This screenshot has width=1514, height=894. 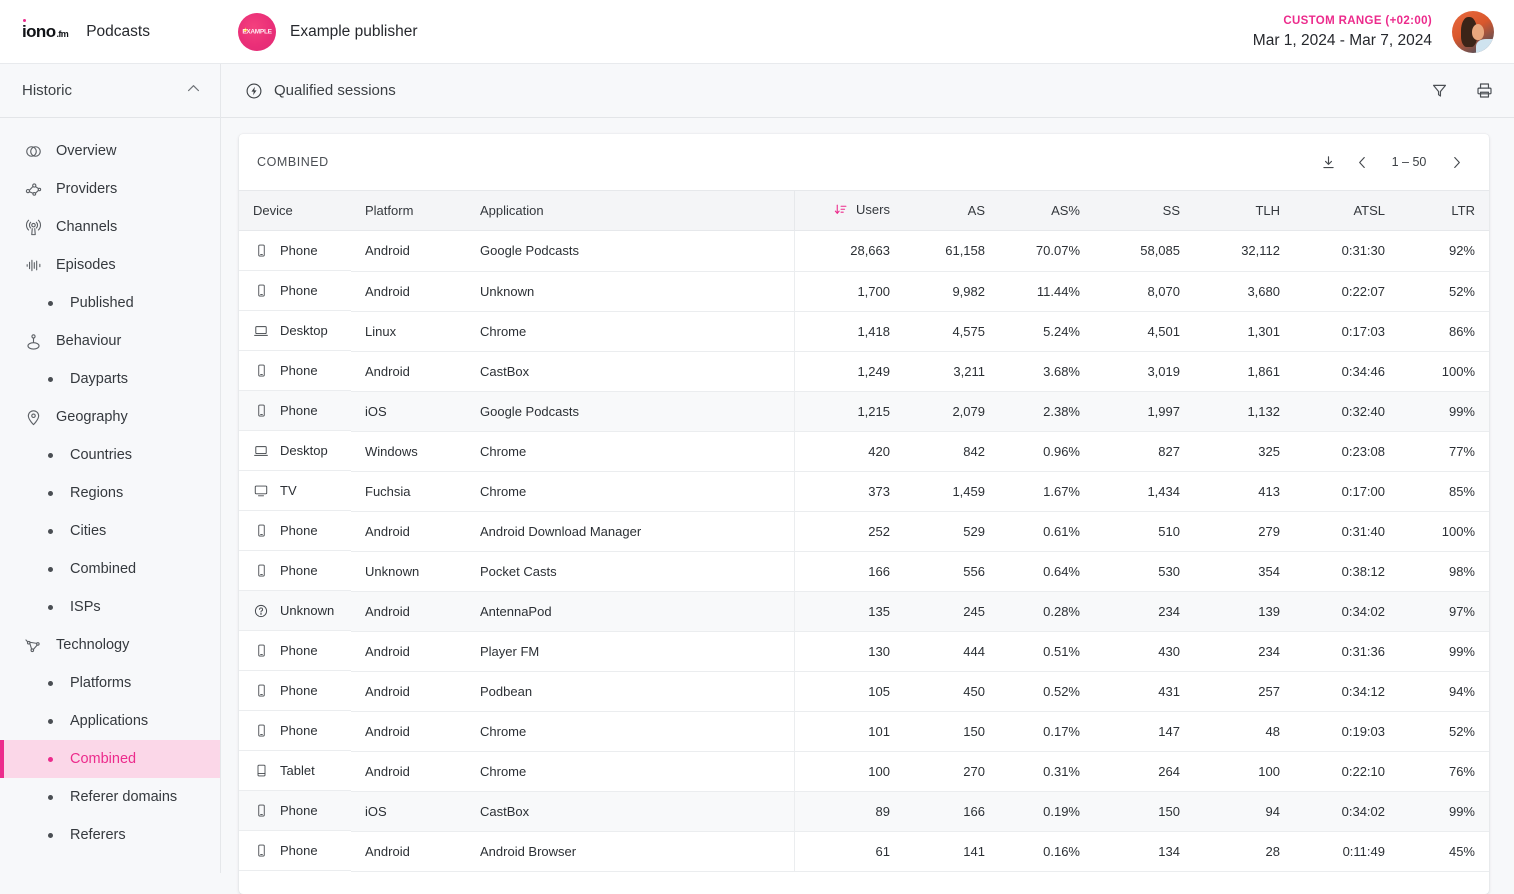 I want to click on filter-funnel-icon, so click(x=1439, y=90).